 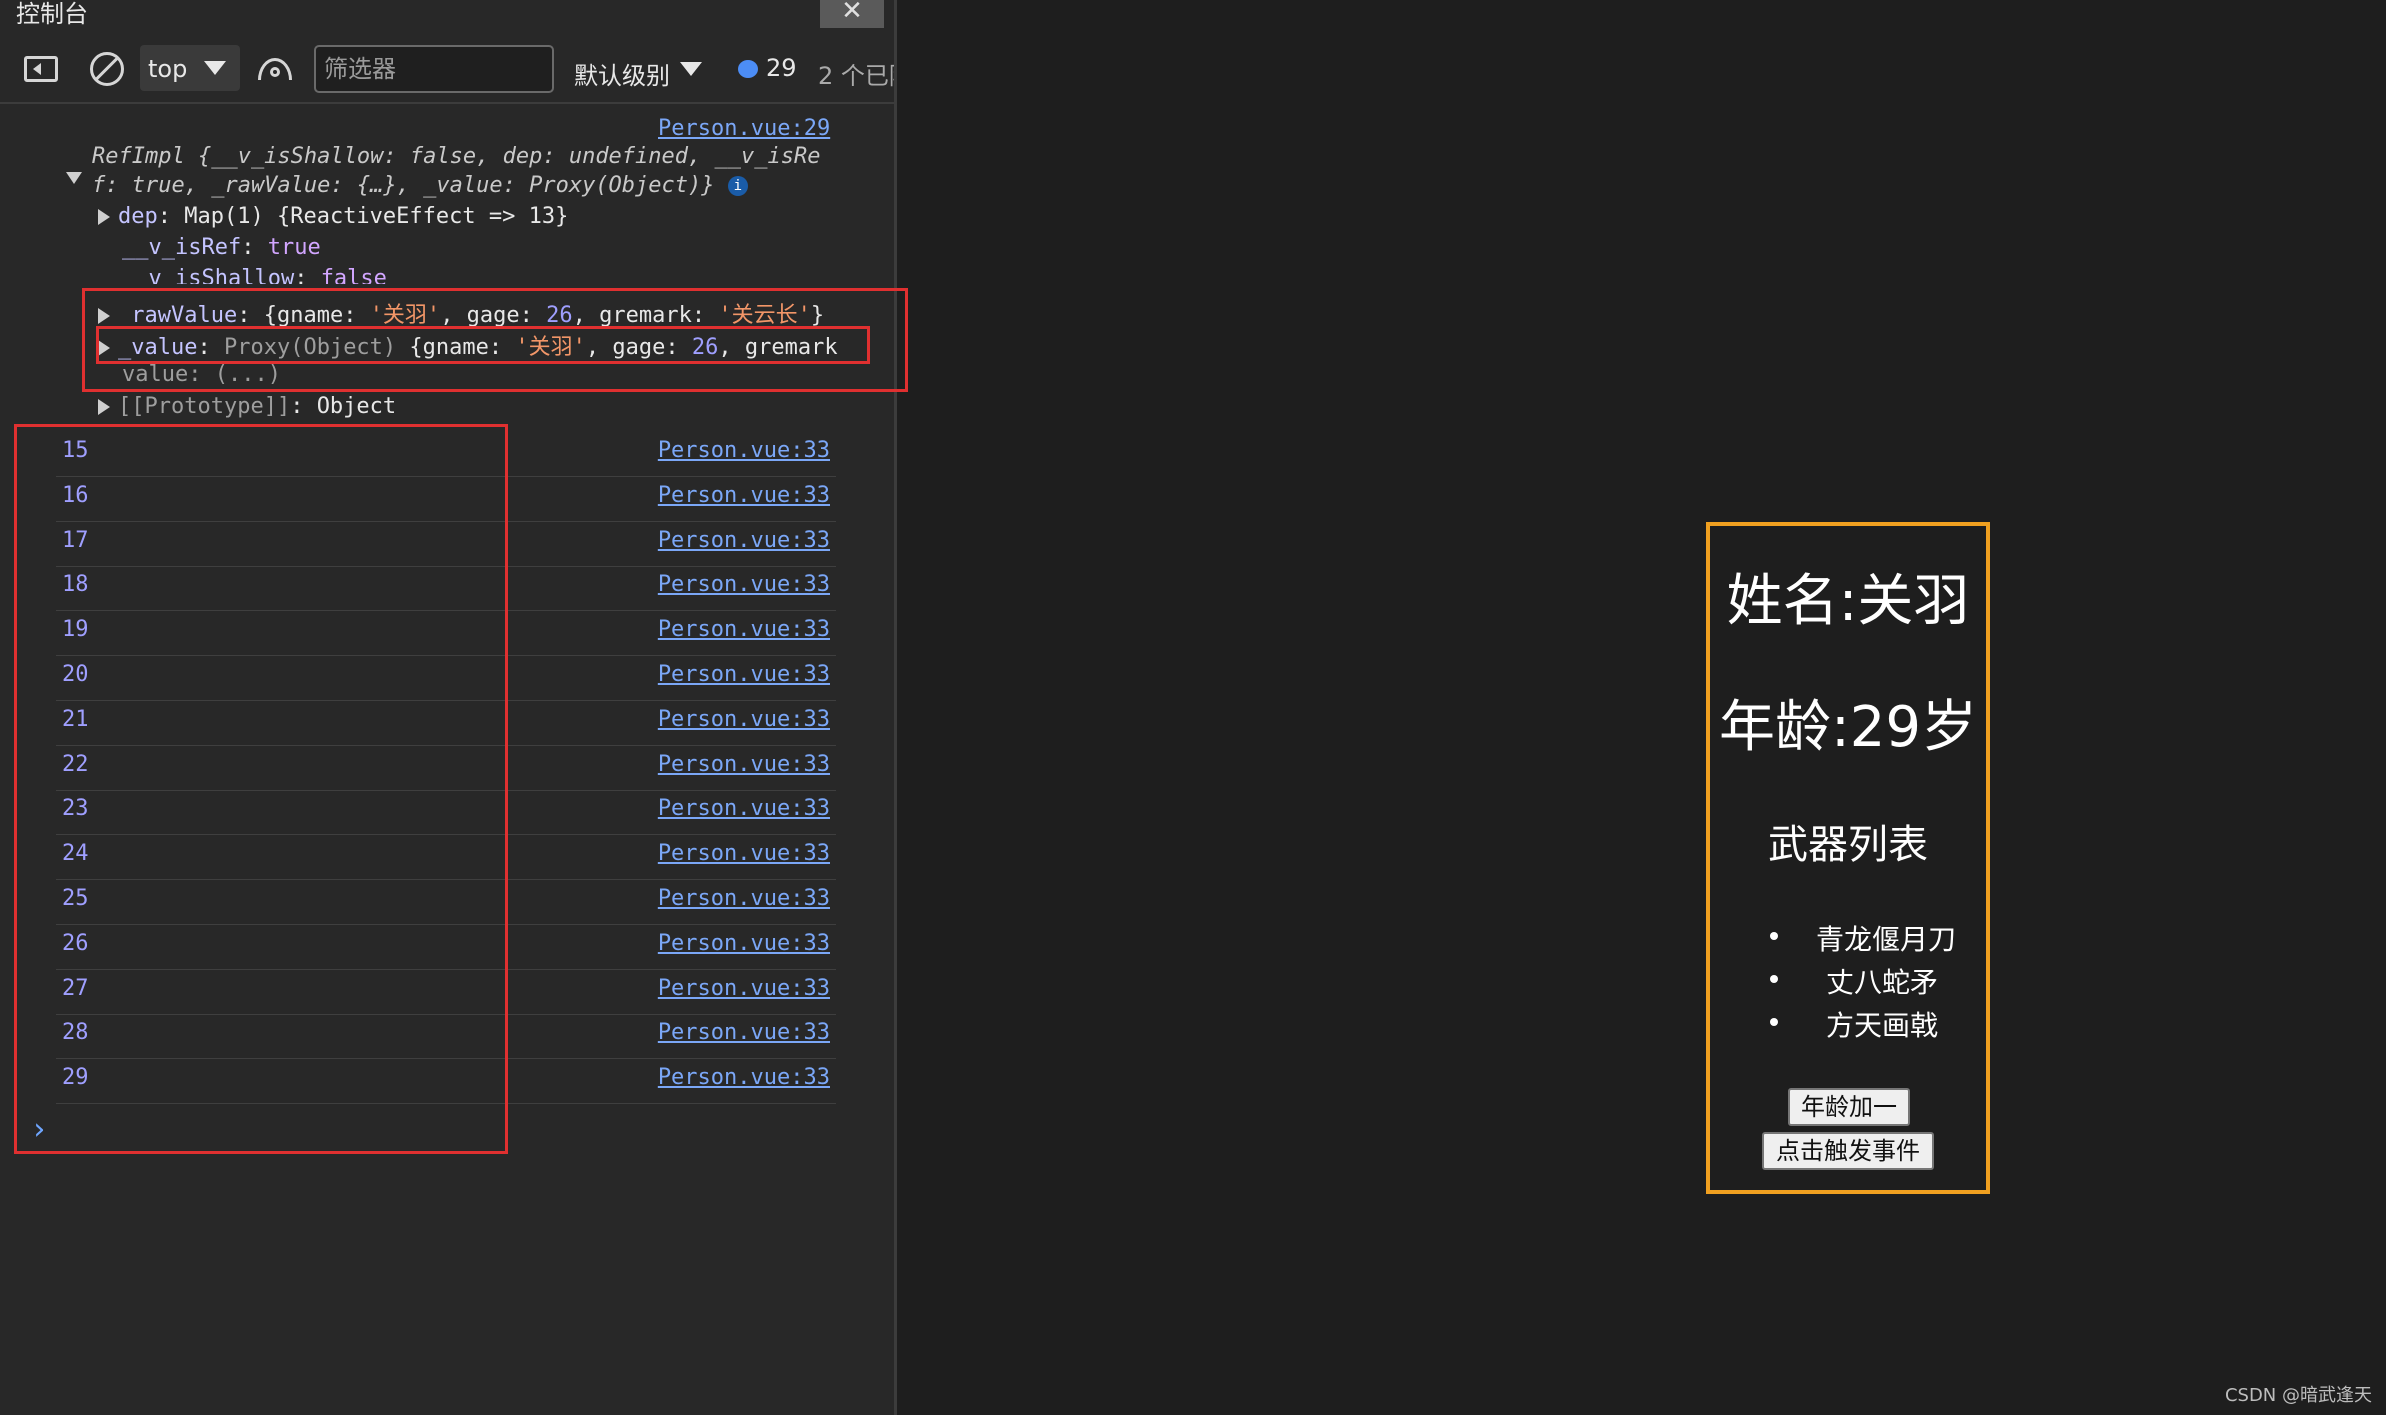 I want to click on message-icon, so click(x=748, y=69).